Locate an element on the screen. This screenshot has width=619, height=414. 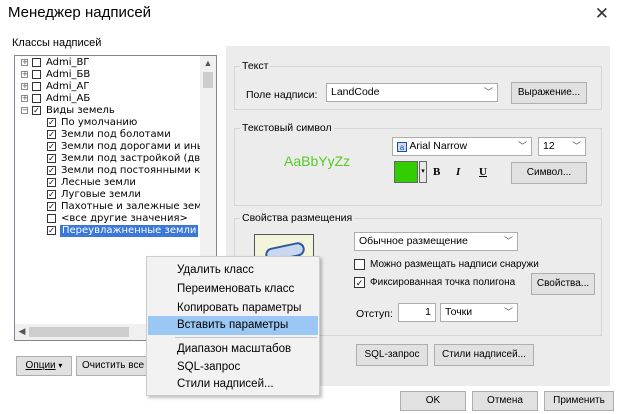
placement-mode-select: Обычное размещение ﹀ is located at coordinates (436, 241).